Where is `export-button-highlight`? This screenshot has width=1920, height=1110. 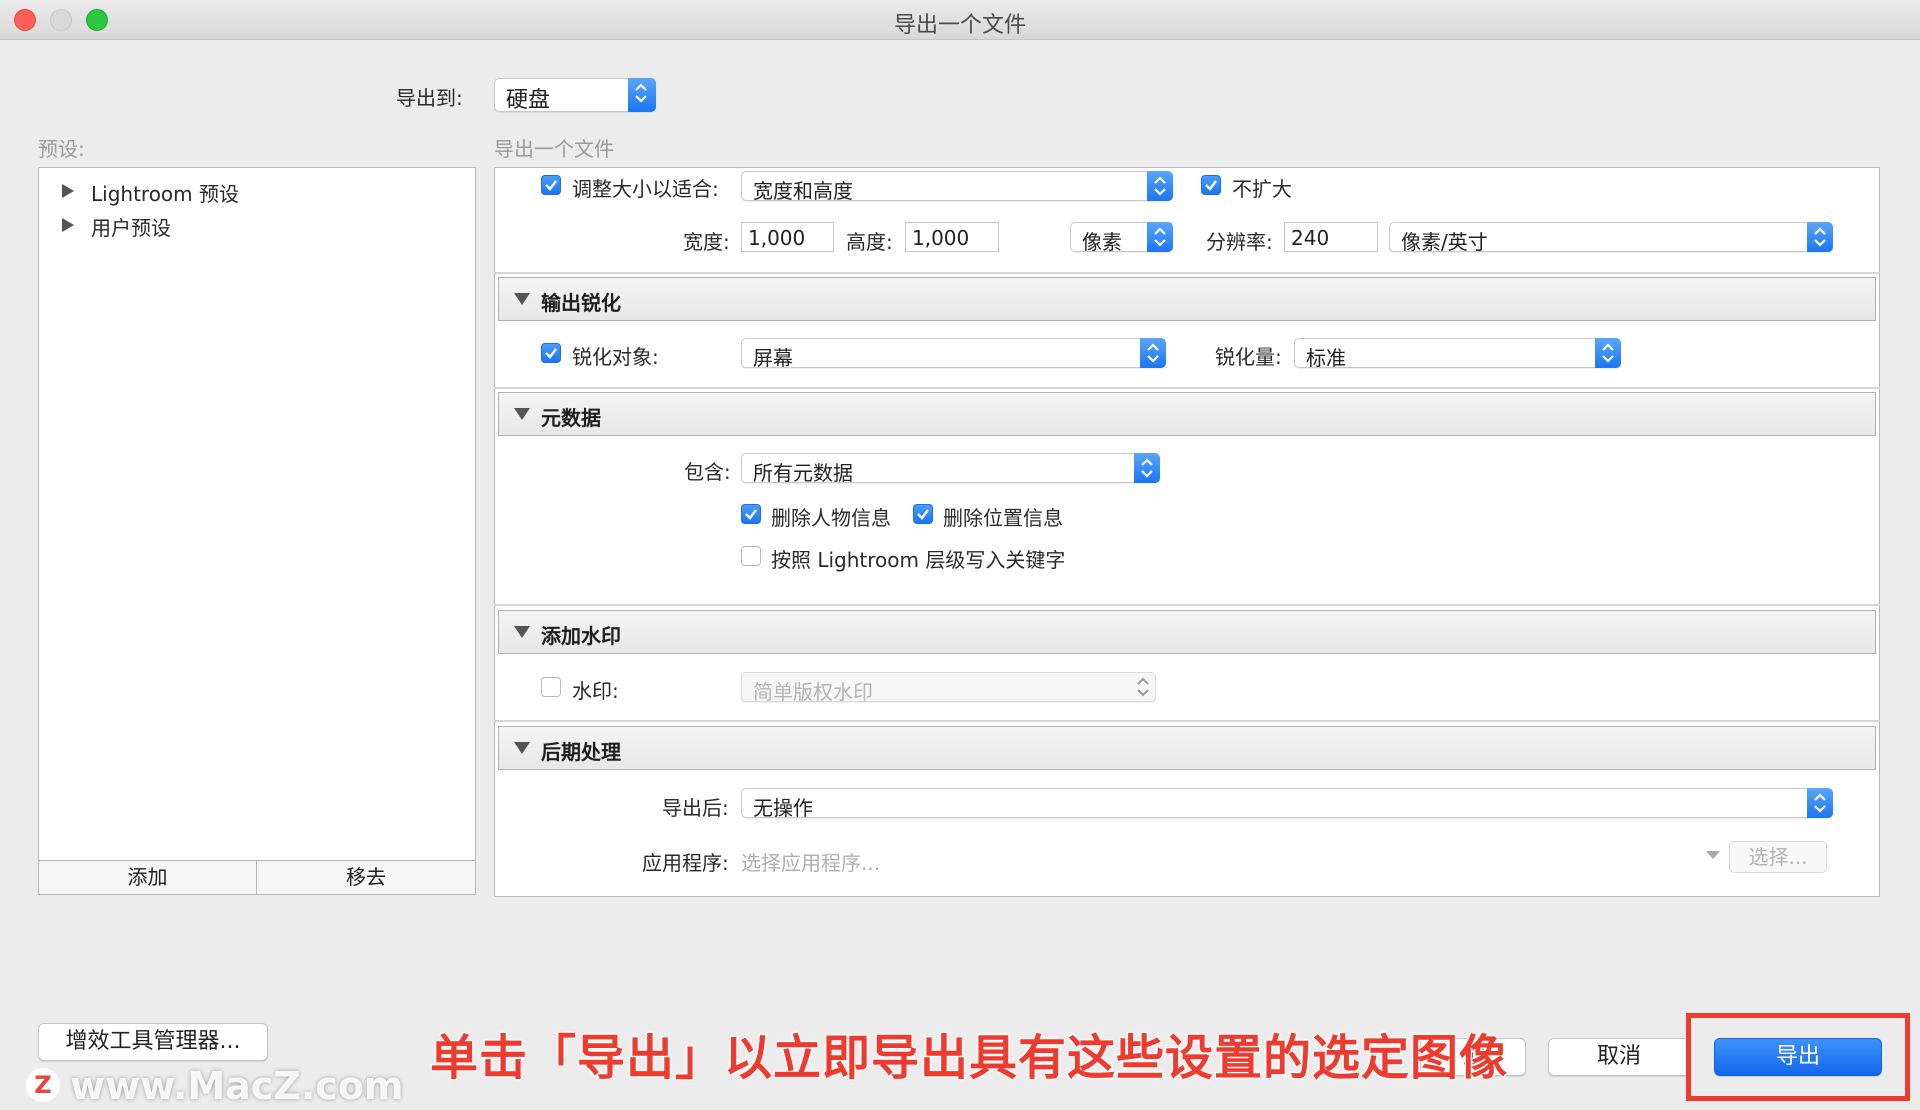 export-button-highlight is located at coordinates (1798, 1057).